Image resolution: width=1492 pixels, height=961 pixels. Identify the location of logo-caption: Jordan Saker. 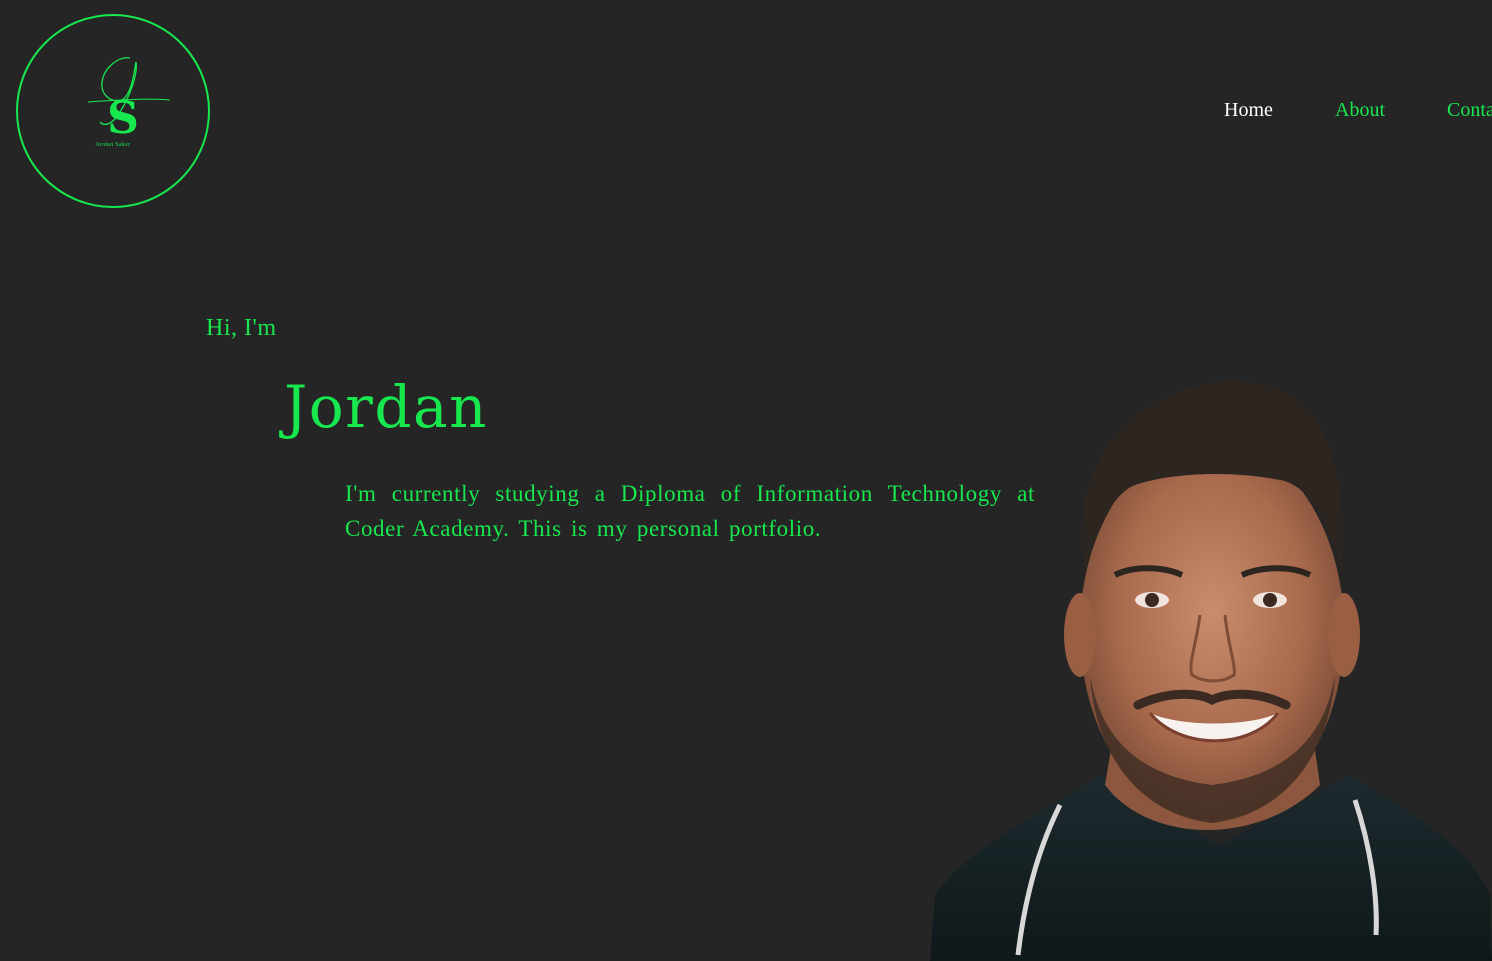
(113, 145).